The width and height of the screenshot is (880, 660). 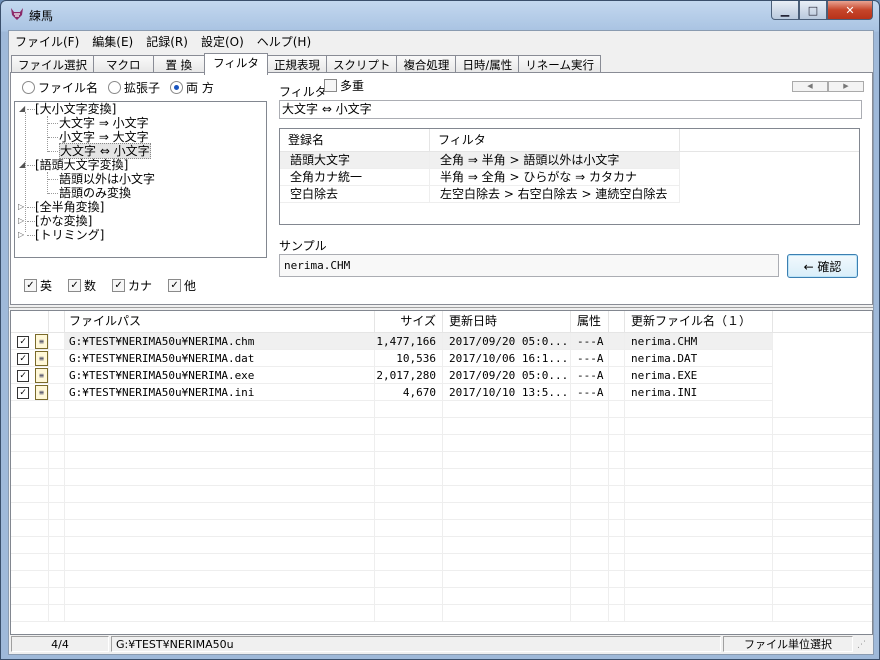 I want to click on radio-extension: 拡張子, so click(x=134, y=87).